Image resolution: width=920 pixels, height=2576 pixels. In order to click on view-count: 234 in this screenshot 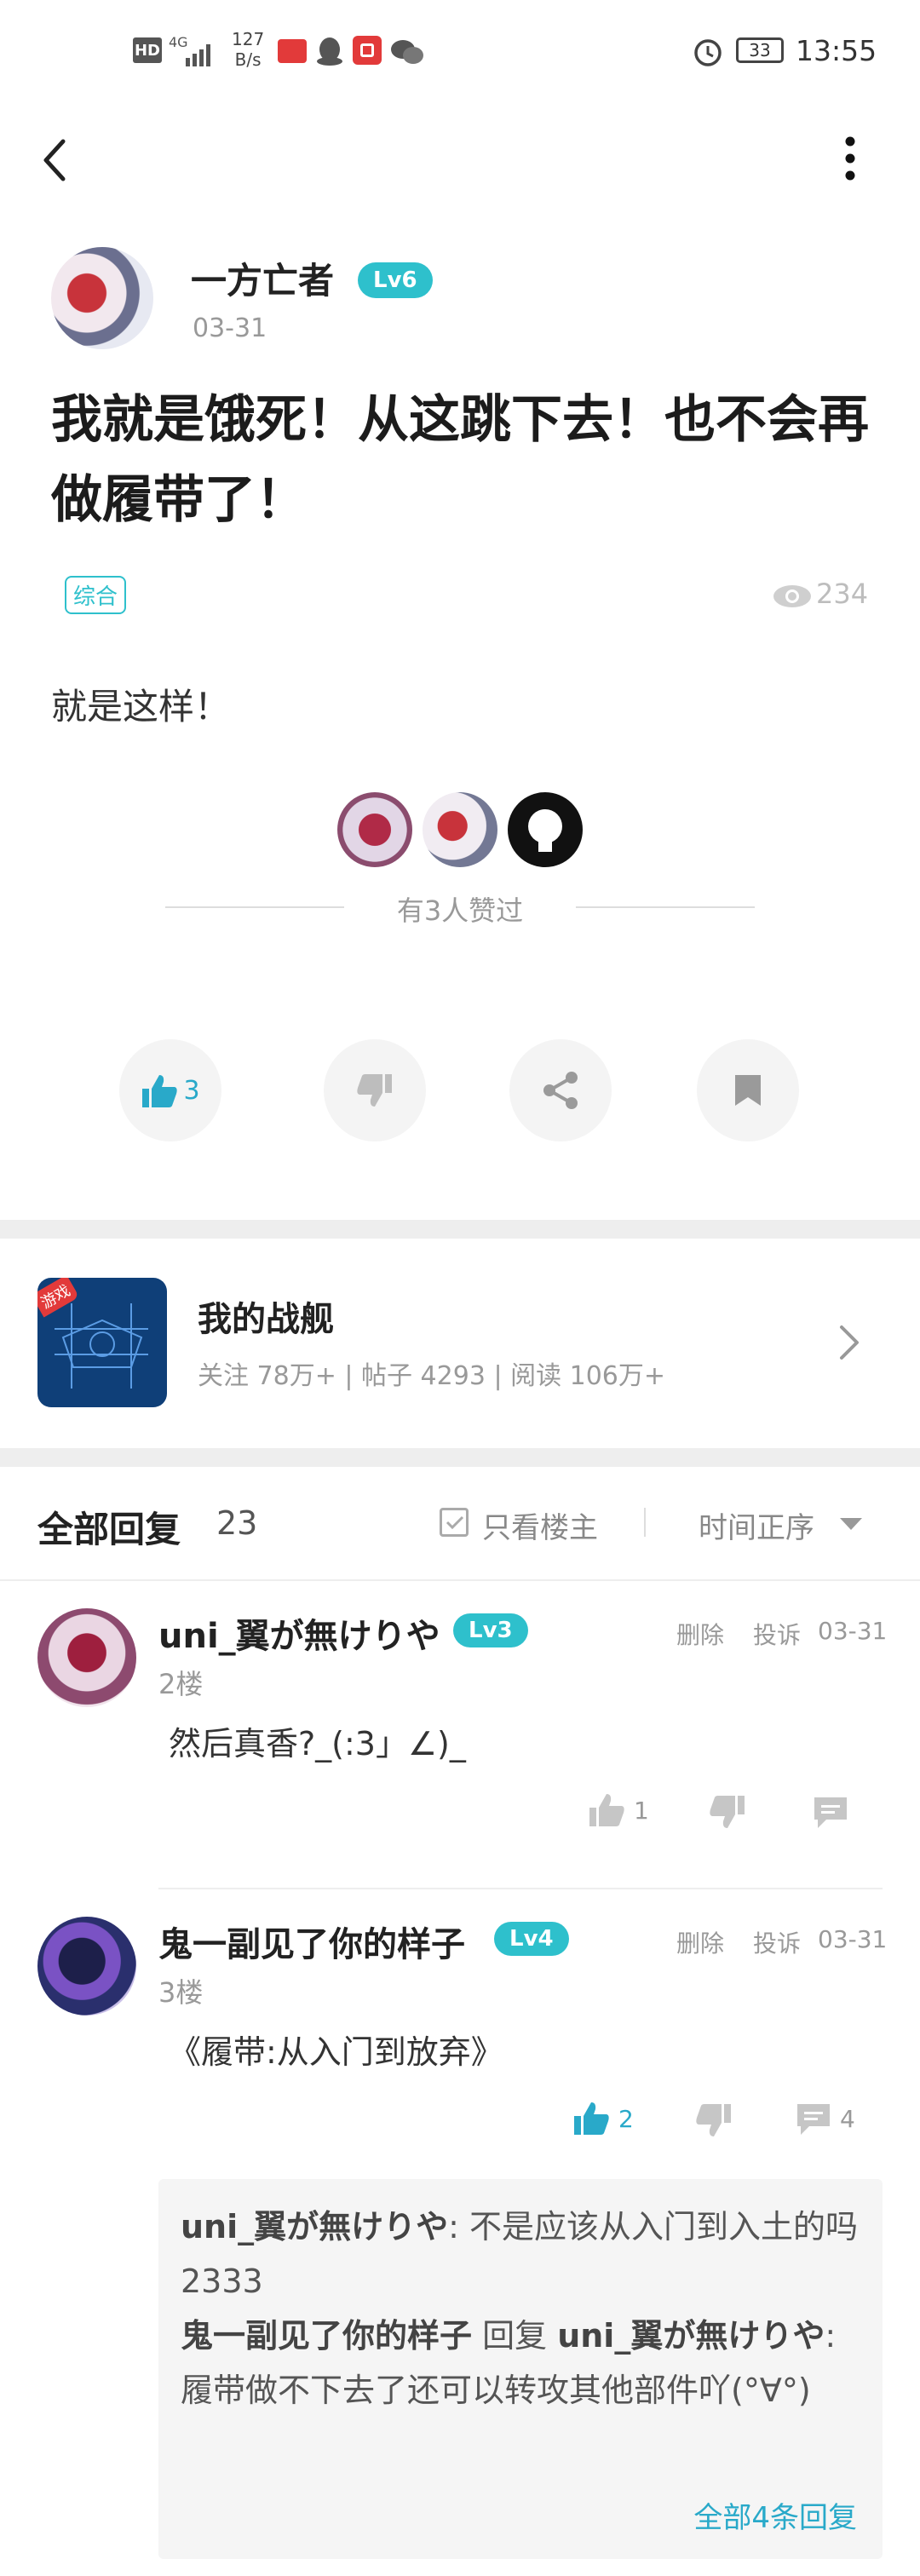, I will do `click(843, 594)`.